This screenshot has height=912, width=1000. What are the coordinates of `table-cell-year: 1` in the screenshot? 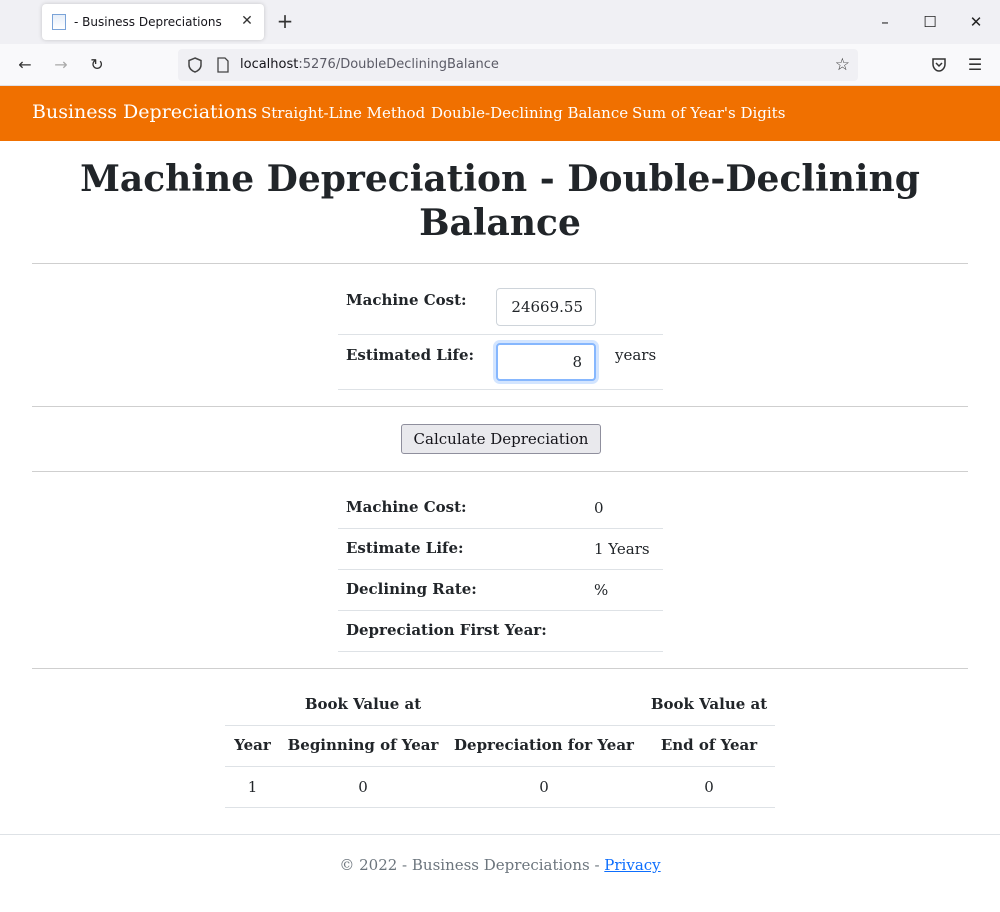 It's located at (252, 787).